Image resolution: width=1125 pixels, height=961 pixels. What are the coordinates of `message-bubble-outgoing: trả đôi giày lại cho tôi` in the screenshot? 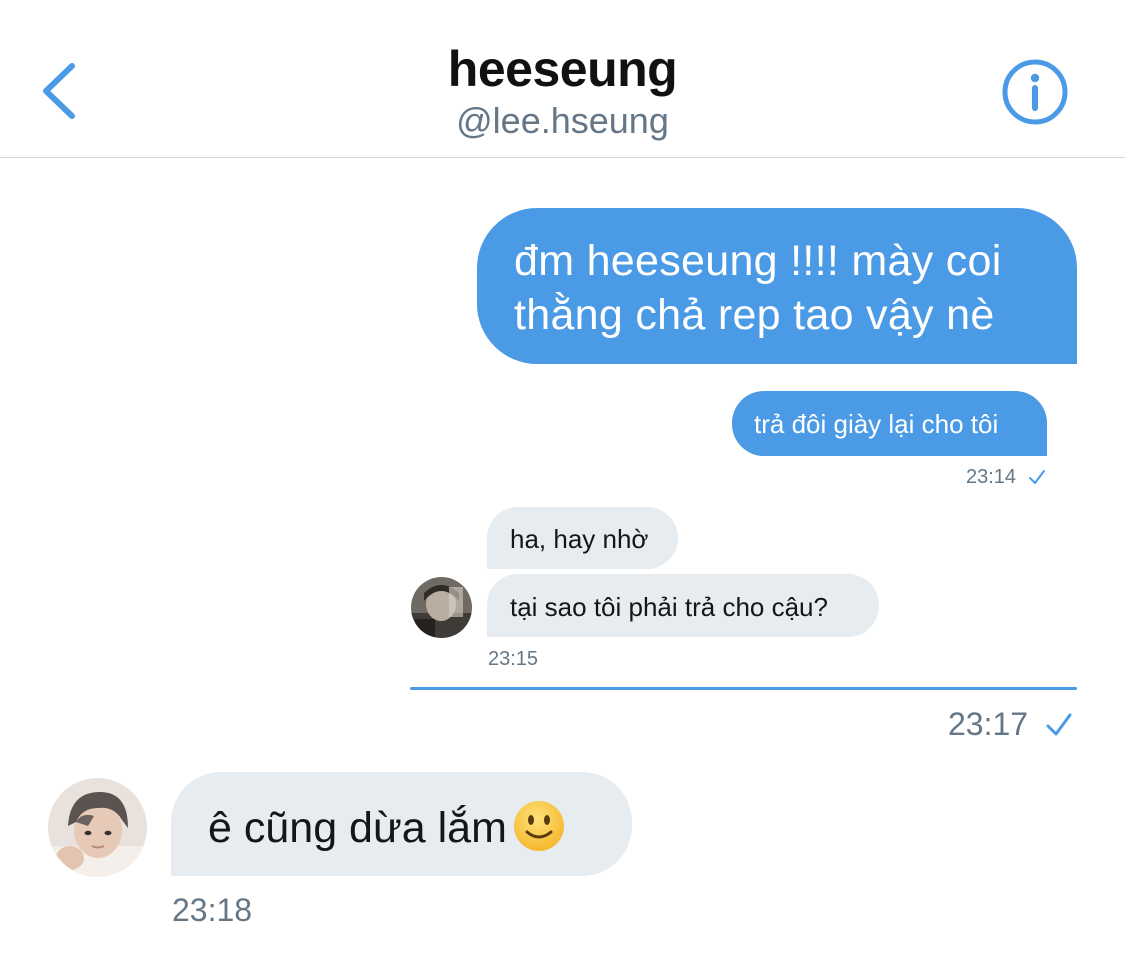 It's located at (889, 423).